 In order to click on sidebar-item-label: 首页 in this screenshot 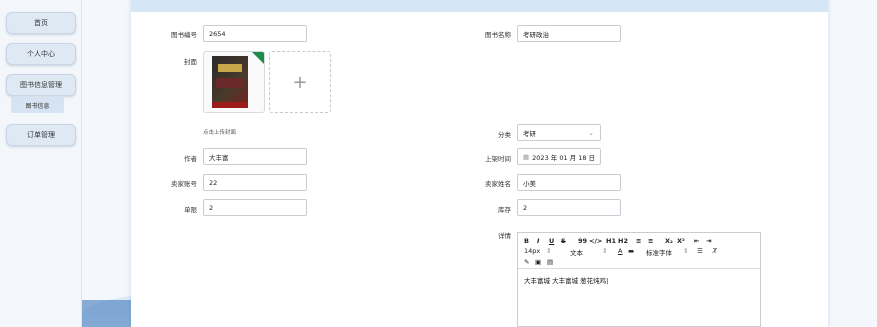, I will do `click(41, 23)`.